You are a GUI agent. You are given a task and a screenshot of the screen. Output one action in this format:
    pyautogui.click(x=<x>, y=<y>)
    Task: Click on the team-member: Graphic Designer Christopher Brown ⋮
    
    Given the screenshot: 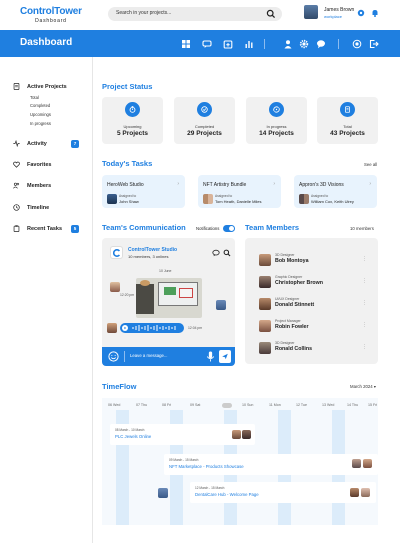 What is the action you would take?
    pyautogui.click(x=314, y=282)
    